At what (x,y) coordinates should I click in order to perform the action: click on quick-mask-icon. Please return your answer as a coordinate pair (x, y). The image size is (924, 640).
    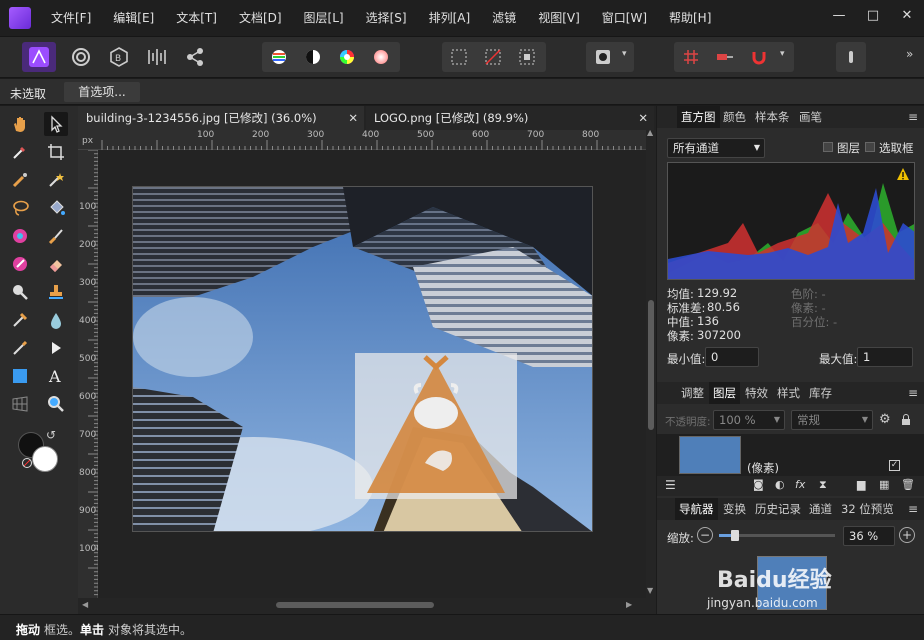
    Looking at the image, I should click on (603, 57).